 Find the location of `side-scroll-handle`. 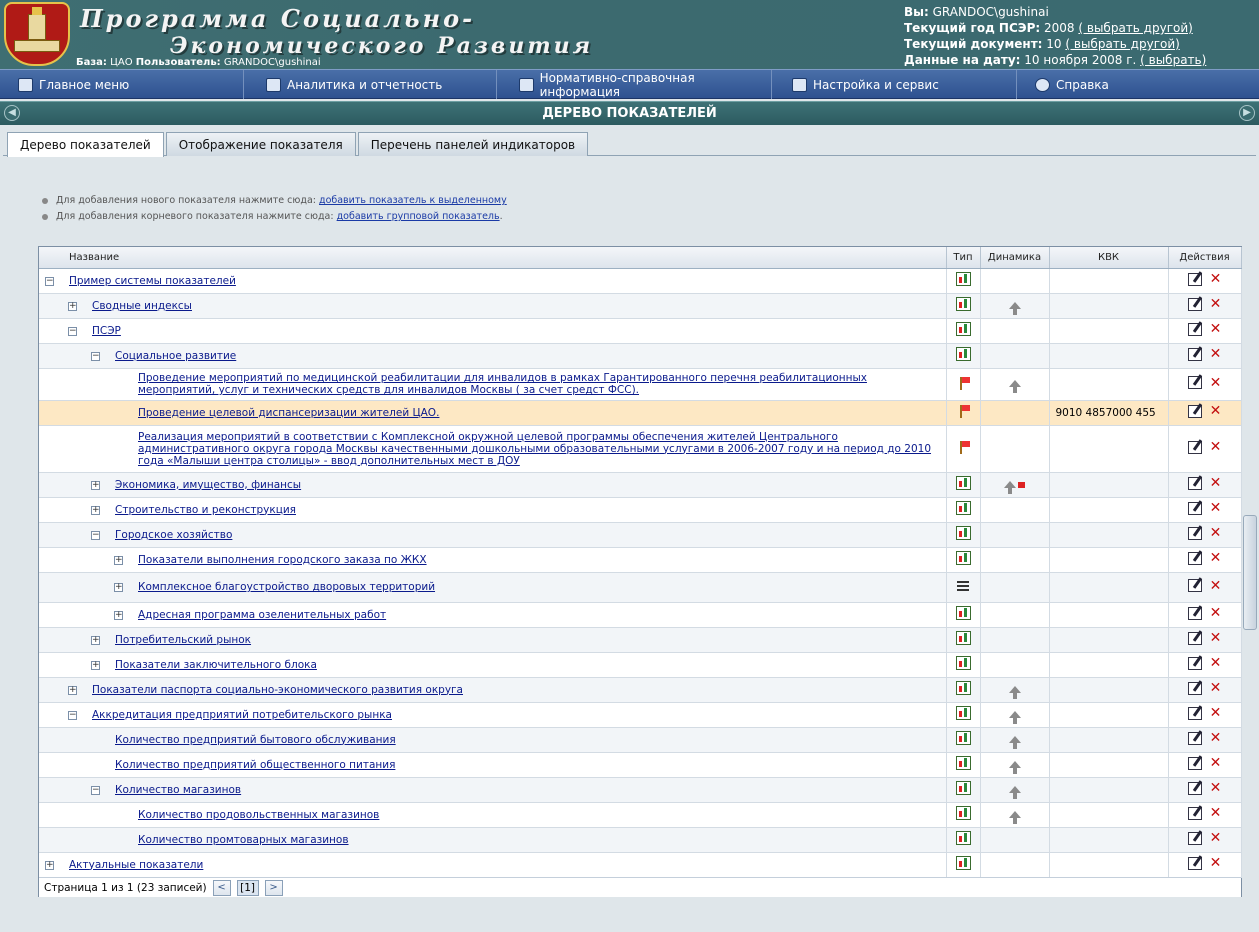

side-scroll-handle is located at coordinates (1250, 572).